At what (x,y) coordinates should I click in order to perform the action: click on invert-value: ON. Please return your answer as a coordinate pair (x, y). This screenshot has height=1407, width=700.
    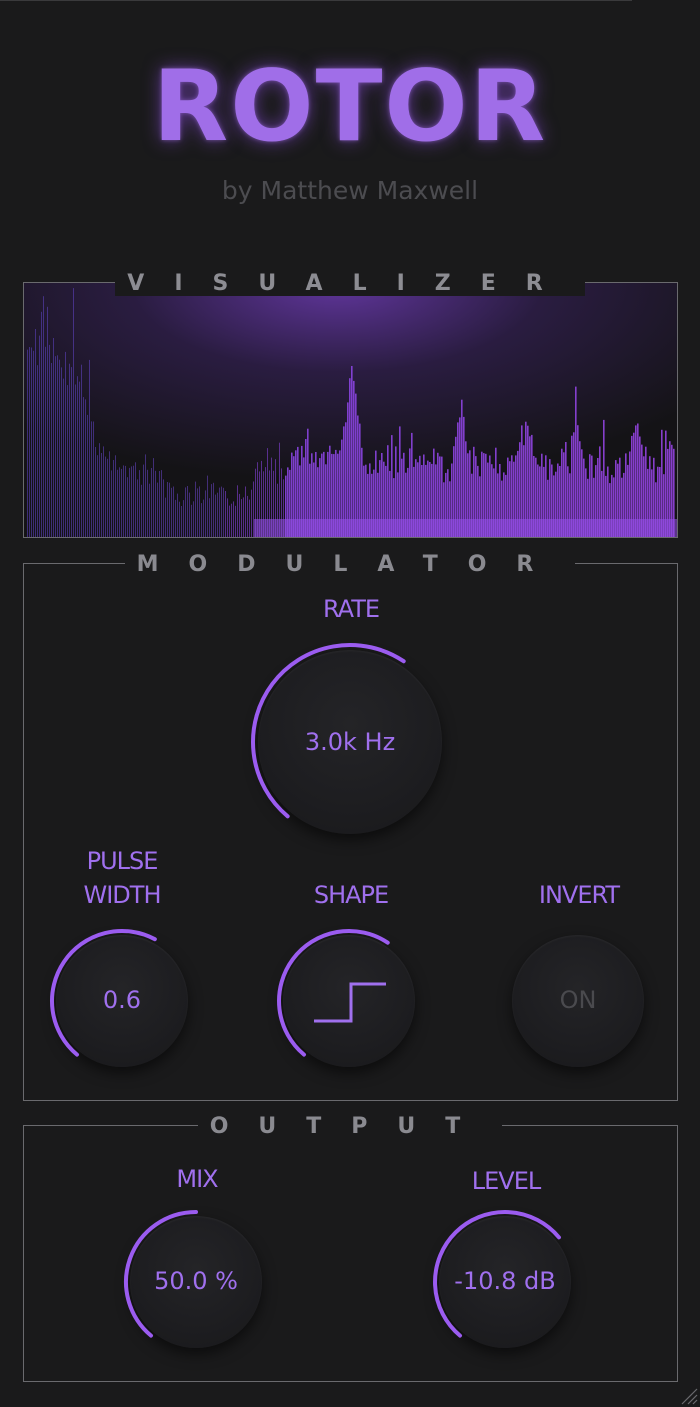
    Looking at the image, I should click on (578, 1000).